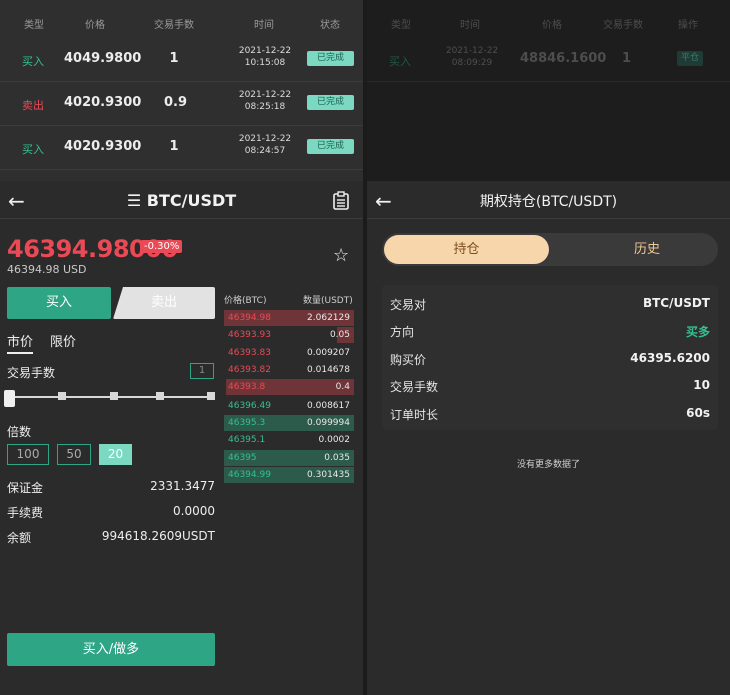 The height and width of the screenshot is (695, 730). What do you see at coordinates (25, 488) in the screenshot?
I see `margin-label: 保证金` at bounding box center [25, 488].